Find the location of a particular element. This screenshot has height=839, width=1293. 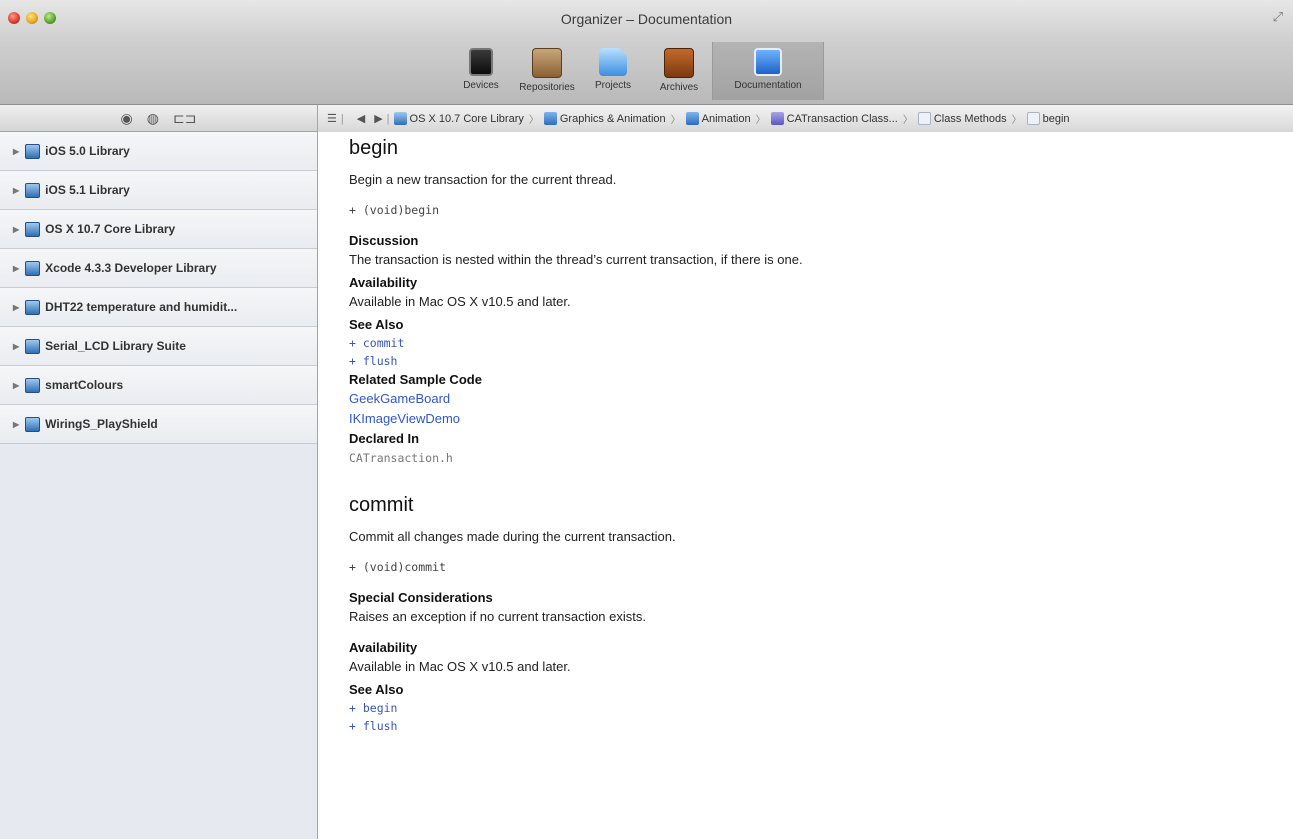

method-declaration: + (void)commit is located at coordinates (397, 567).